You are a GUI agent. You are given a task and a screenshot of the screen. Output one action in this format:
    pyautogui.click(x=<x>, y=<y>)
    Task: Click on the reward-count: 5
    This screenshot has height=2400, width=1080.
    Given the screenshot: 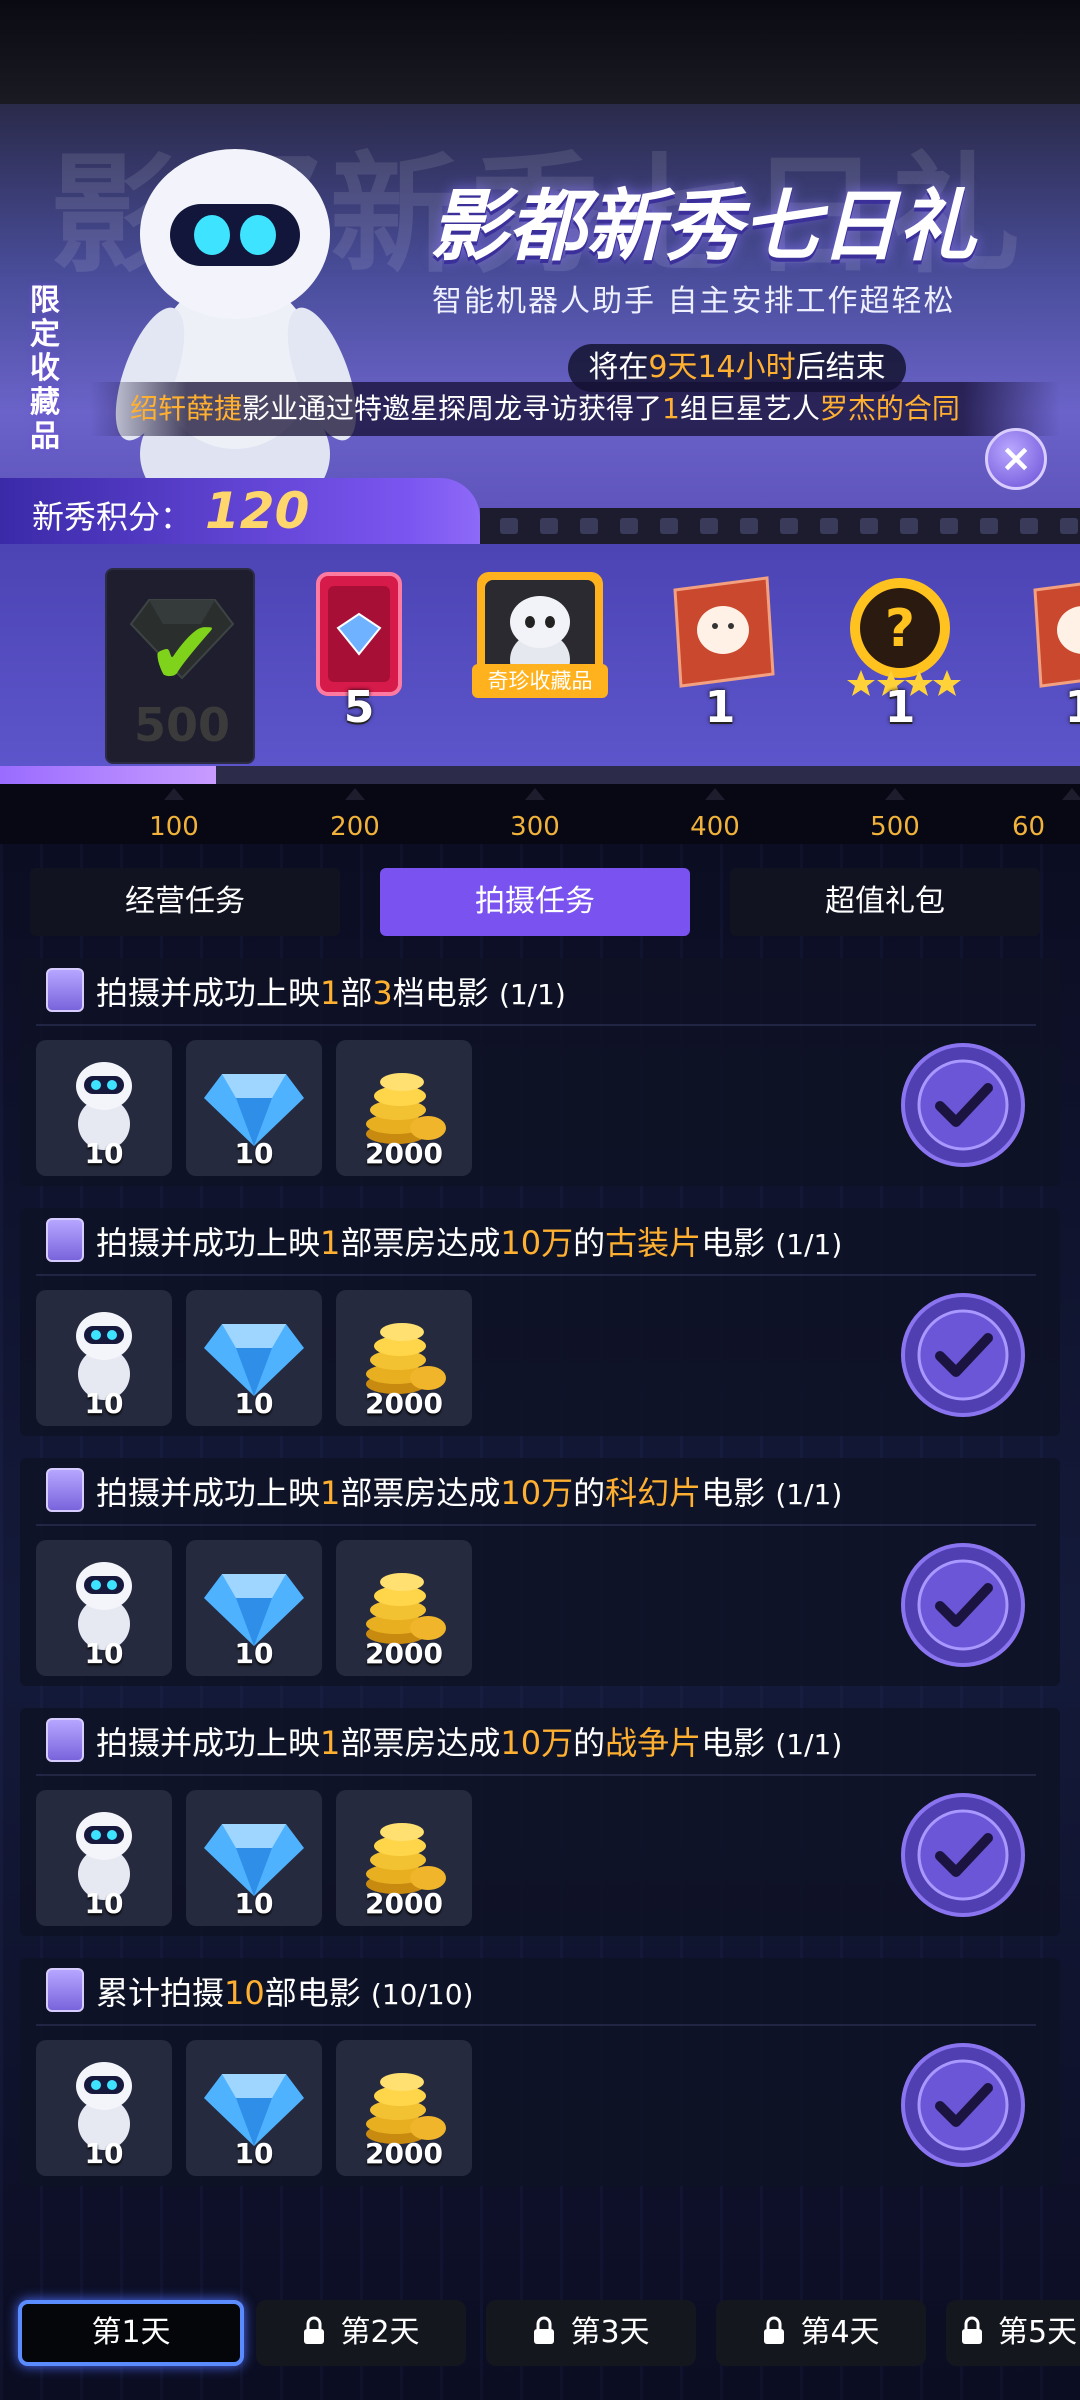 What is the action you would take?
    pyautogui.click(x=359, y=707)
    